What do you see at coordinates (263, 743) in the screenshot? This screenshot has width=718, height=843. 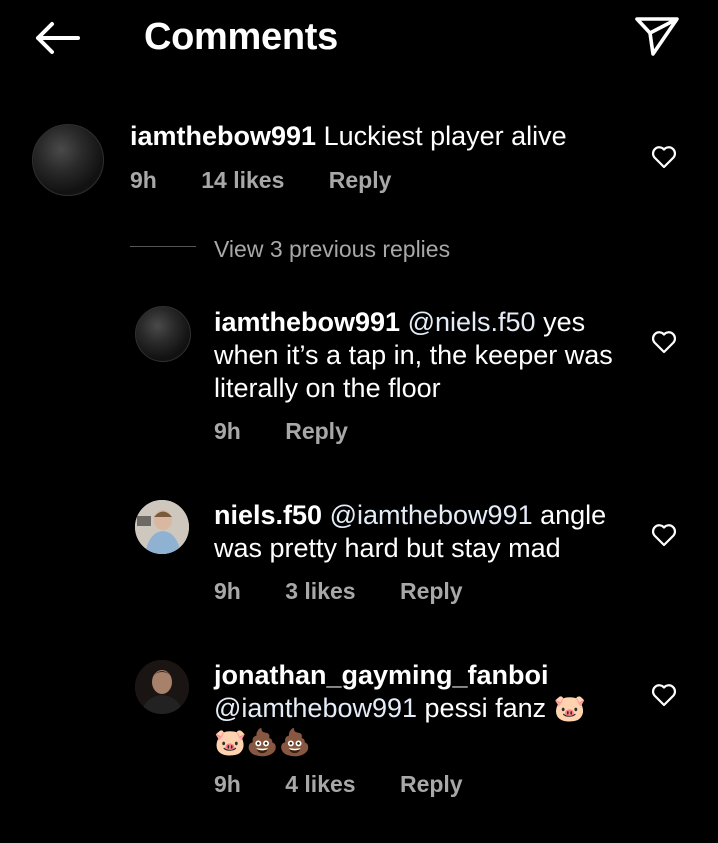 I see `emoji-line: 🐷💩💩` at bounding box center [263, 743].